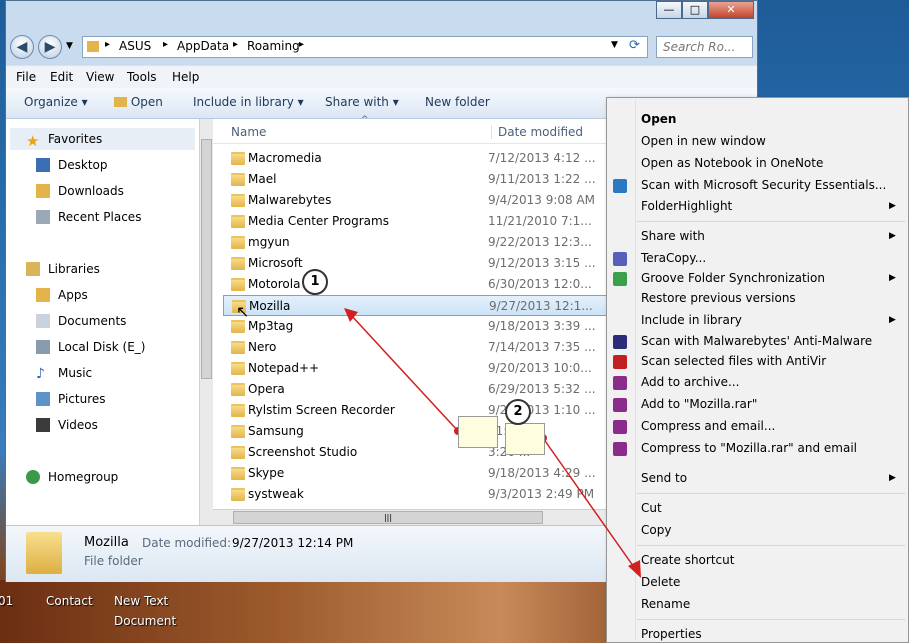 This screenshot has height=643, width=909. I want to click on step-badge-2: 2, so click(518, 412).